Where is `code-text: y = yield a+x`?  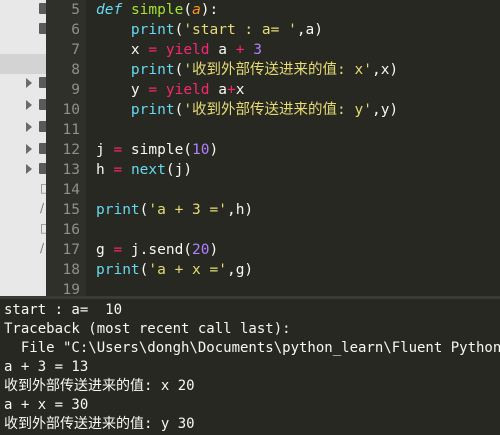
code-text: y = yield a+x is located at coordinates (170, 90).